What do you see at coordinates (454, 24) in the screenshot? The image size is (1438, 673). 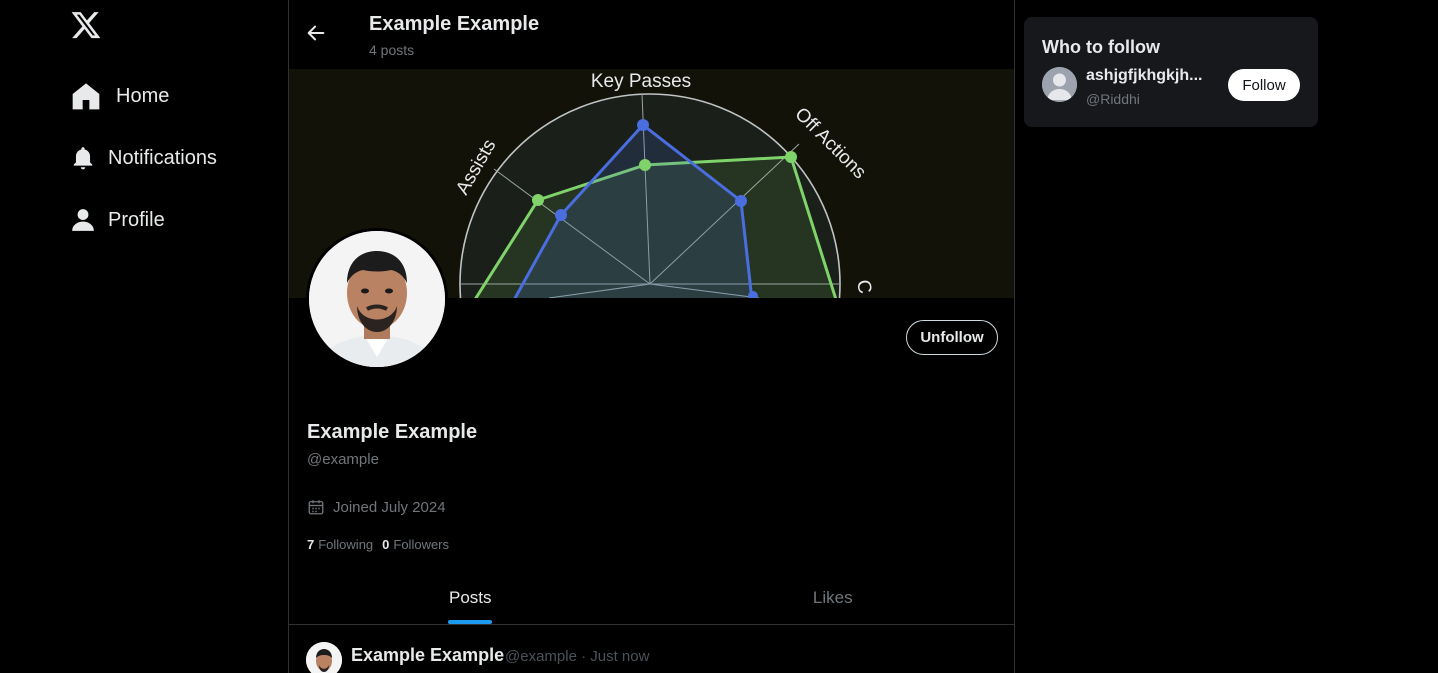 I see `header-title: Example Example` at bounding box center [454, 24].